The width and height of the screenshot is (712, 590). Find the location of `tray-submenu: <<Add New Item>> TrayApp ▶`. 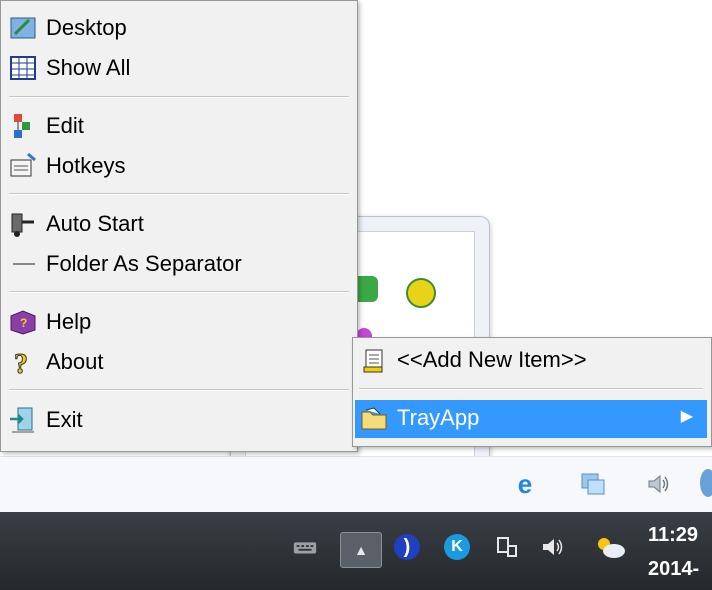

tray-submenu: <<Add New Item>> TrayApp ▶ is located at coordinates (532, 392).